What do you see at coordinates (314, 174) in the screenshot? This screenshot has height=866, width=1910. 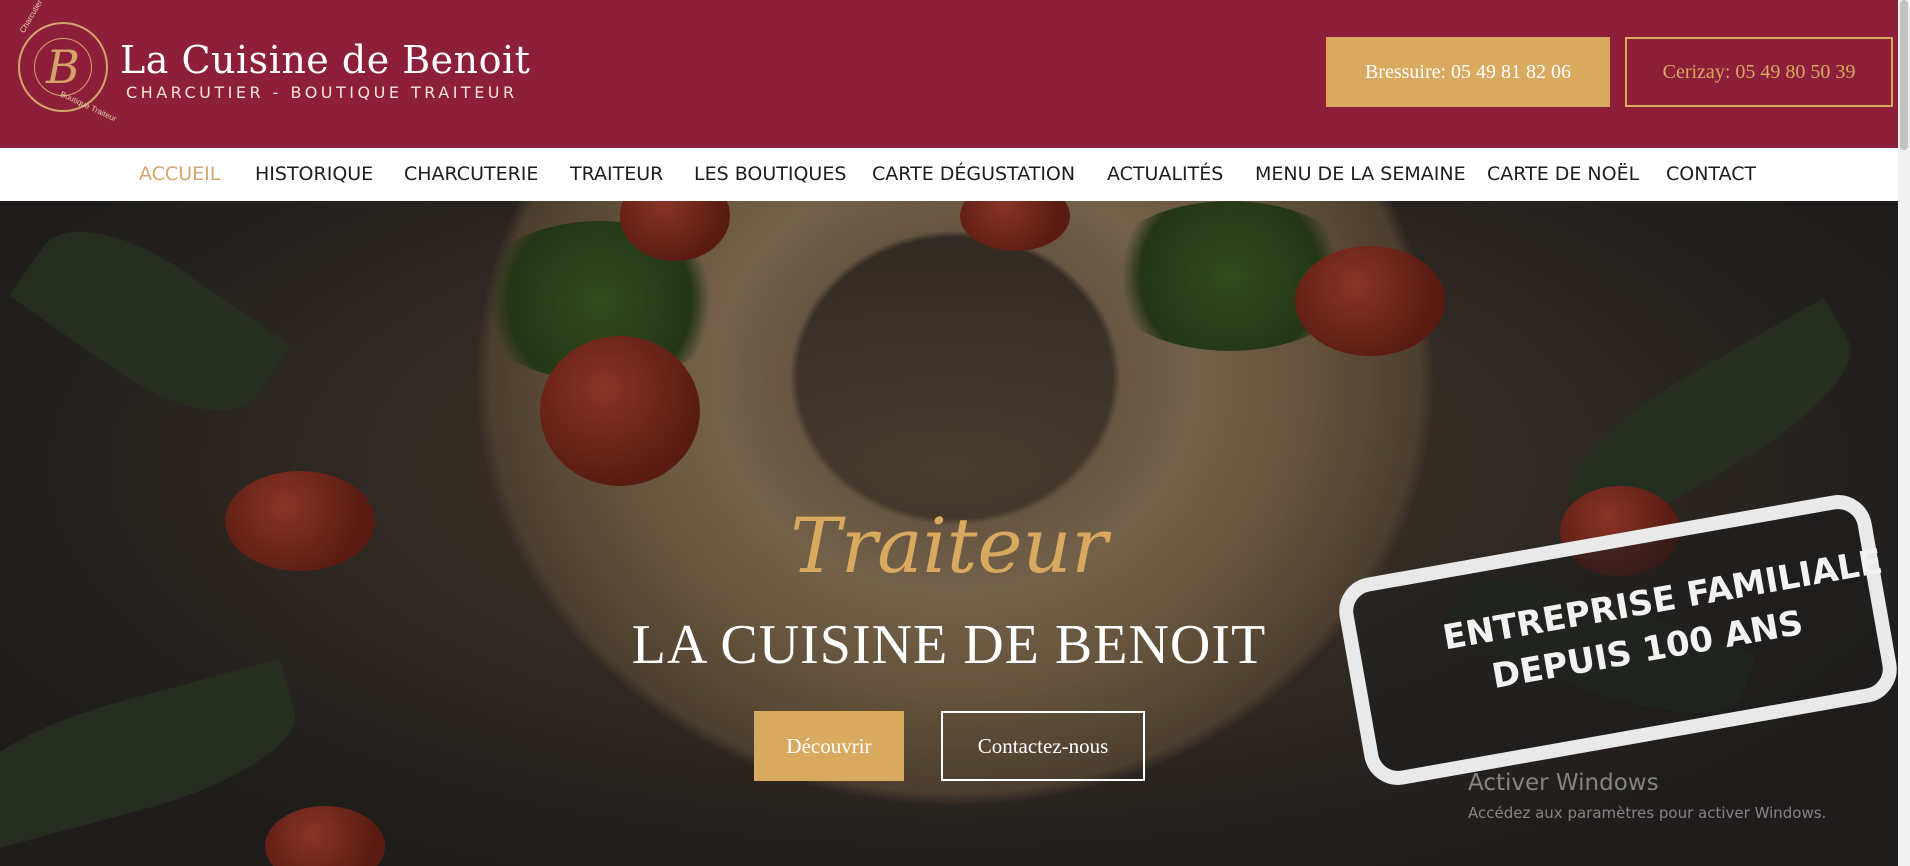 I see `nav-item-historique: HISTORIQUE` at bounding box center [314, 174].